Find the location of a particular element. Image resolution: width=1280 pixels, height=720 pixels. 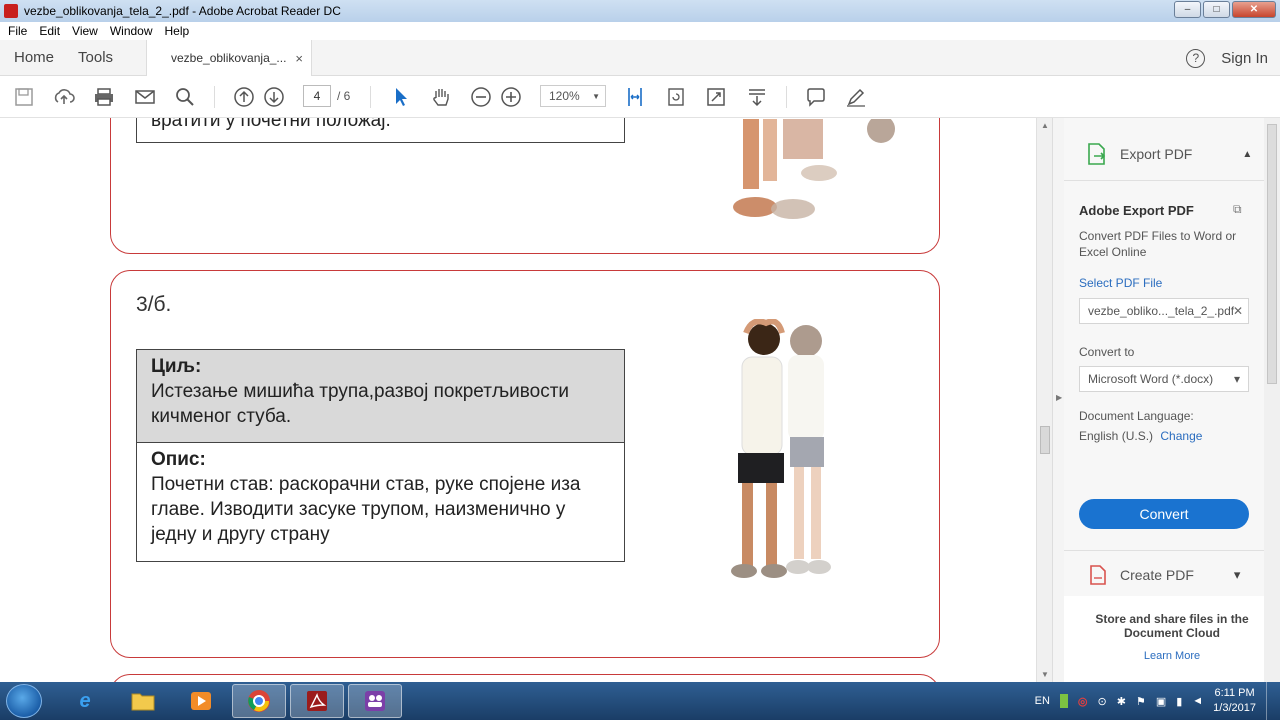

menu-bar: File Edit View Window Help is located at coordinates (640, 31).